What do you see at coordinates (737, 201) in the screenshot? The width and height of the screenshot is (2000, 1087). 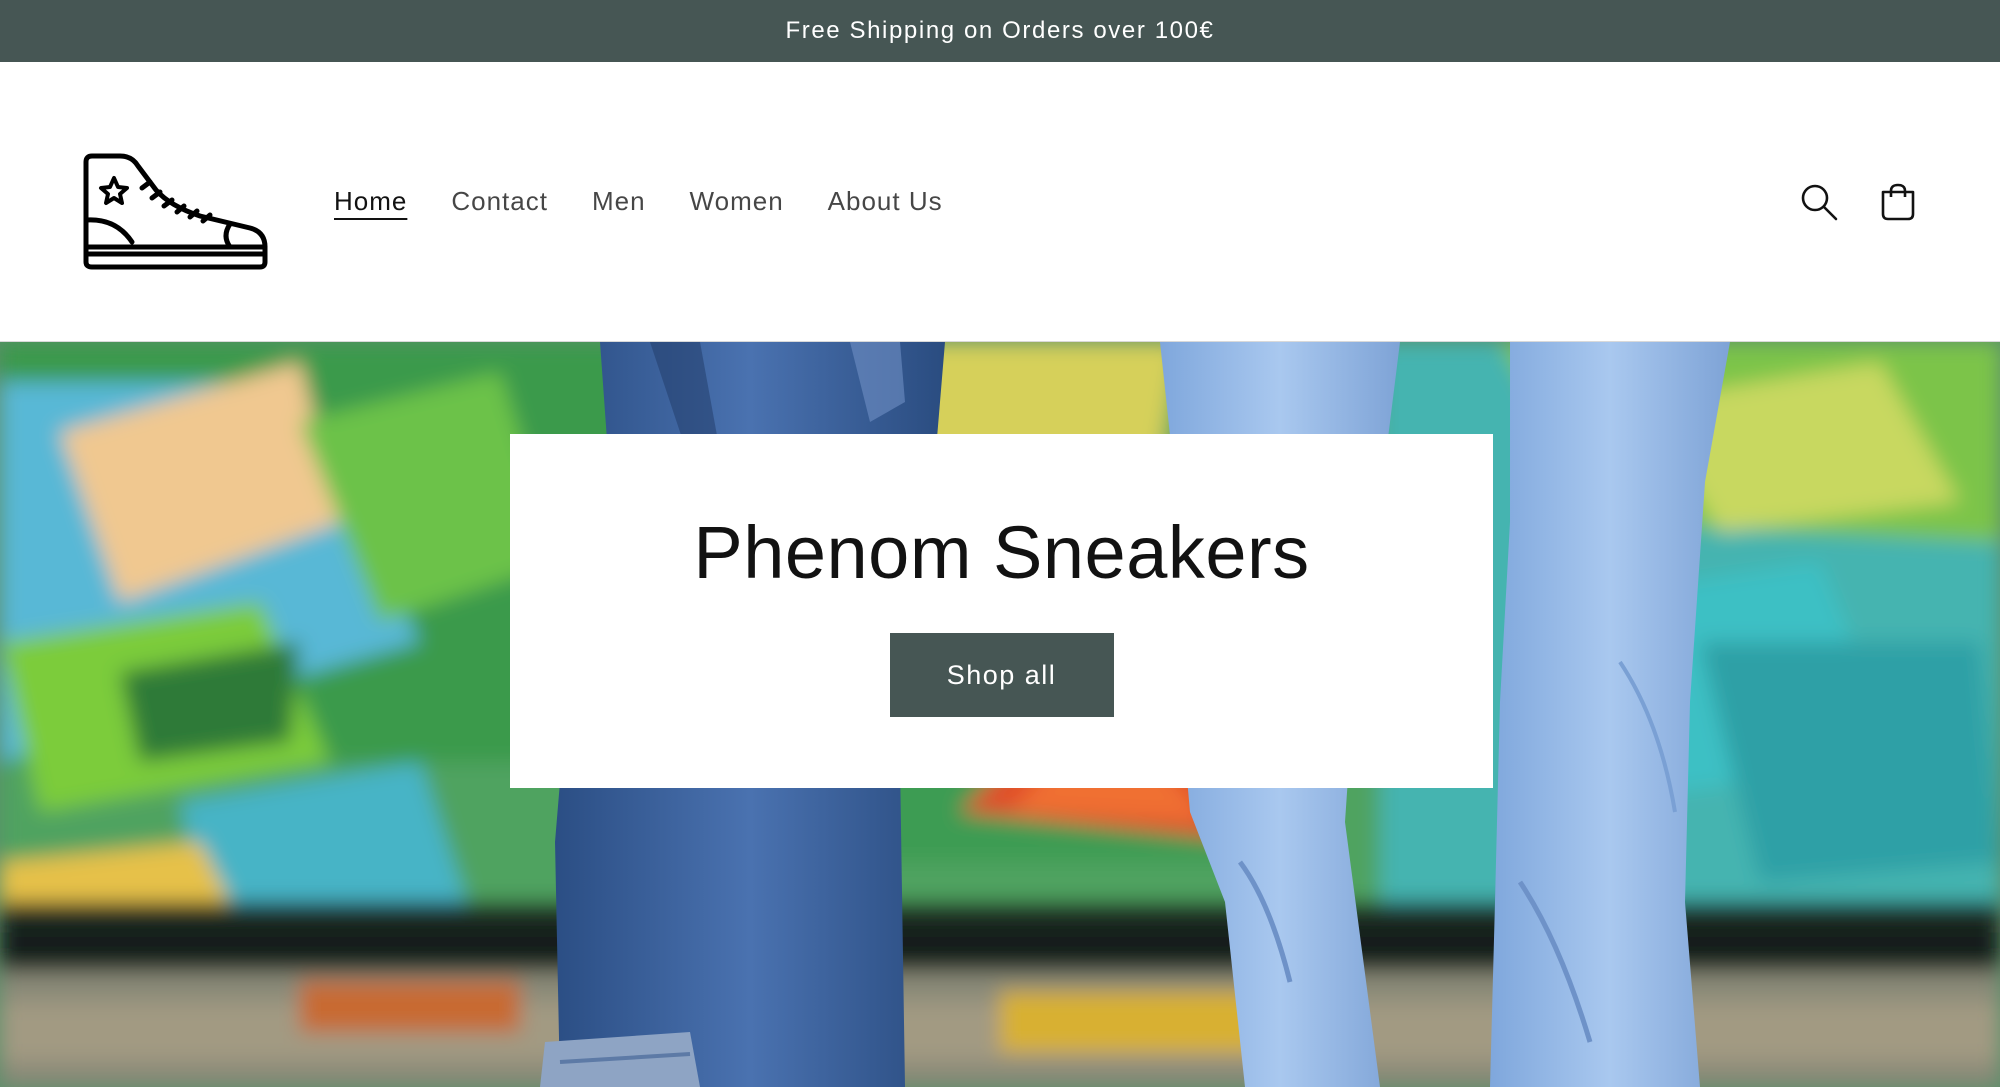 I see `nav-women: Women` at bounding box center [737, 201].